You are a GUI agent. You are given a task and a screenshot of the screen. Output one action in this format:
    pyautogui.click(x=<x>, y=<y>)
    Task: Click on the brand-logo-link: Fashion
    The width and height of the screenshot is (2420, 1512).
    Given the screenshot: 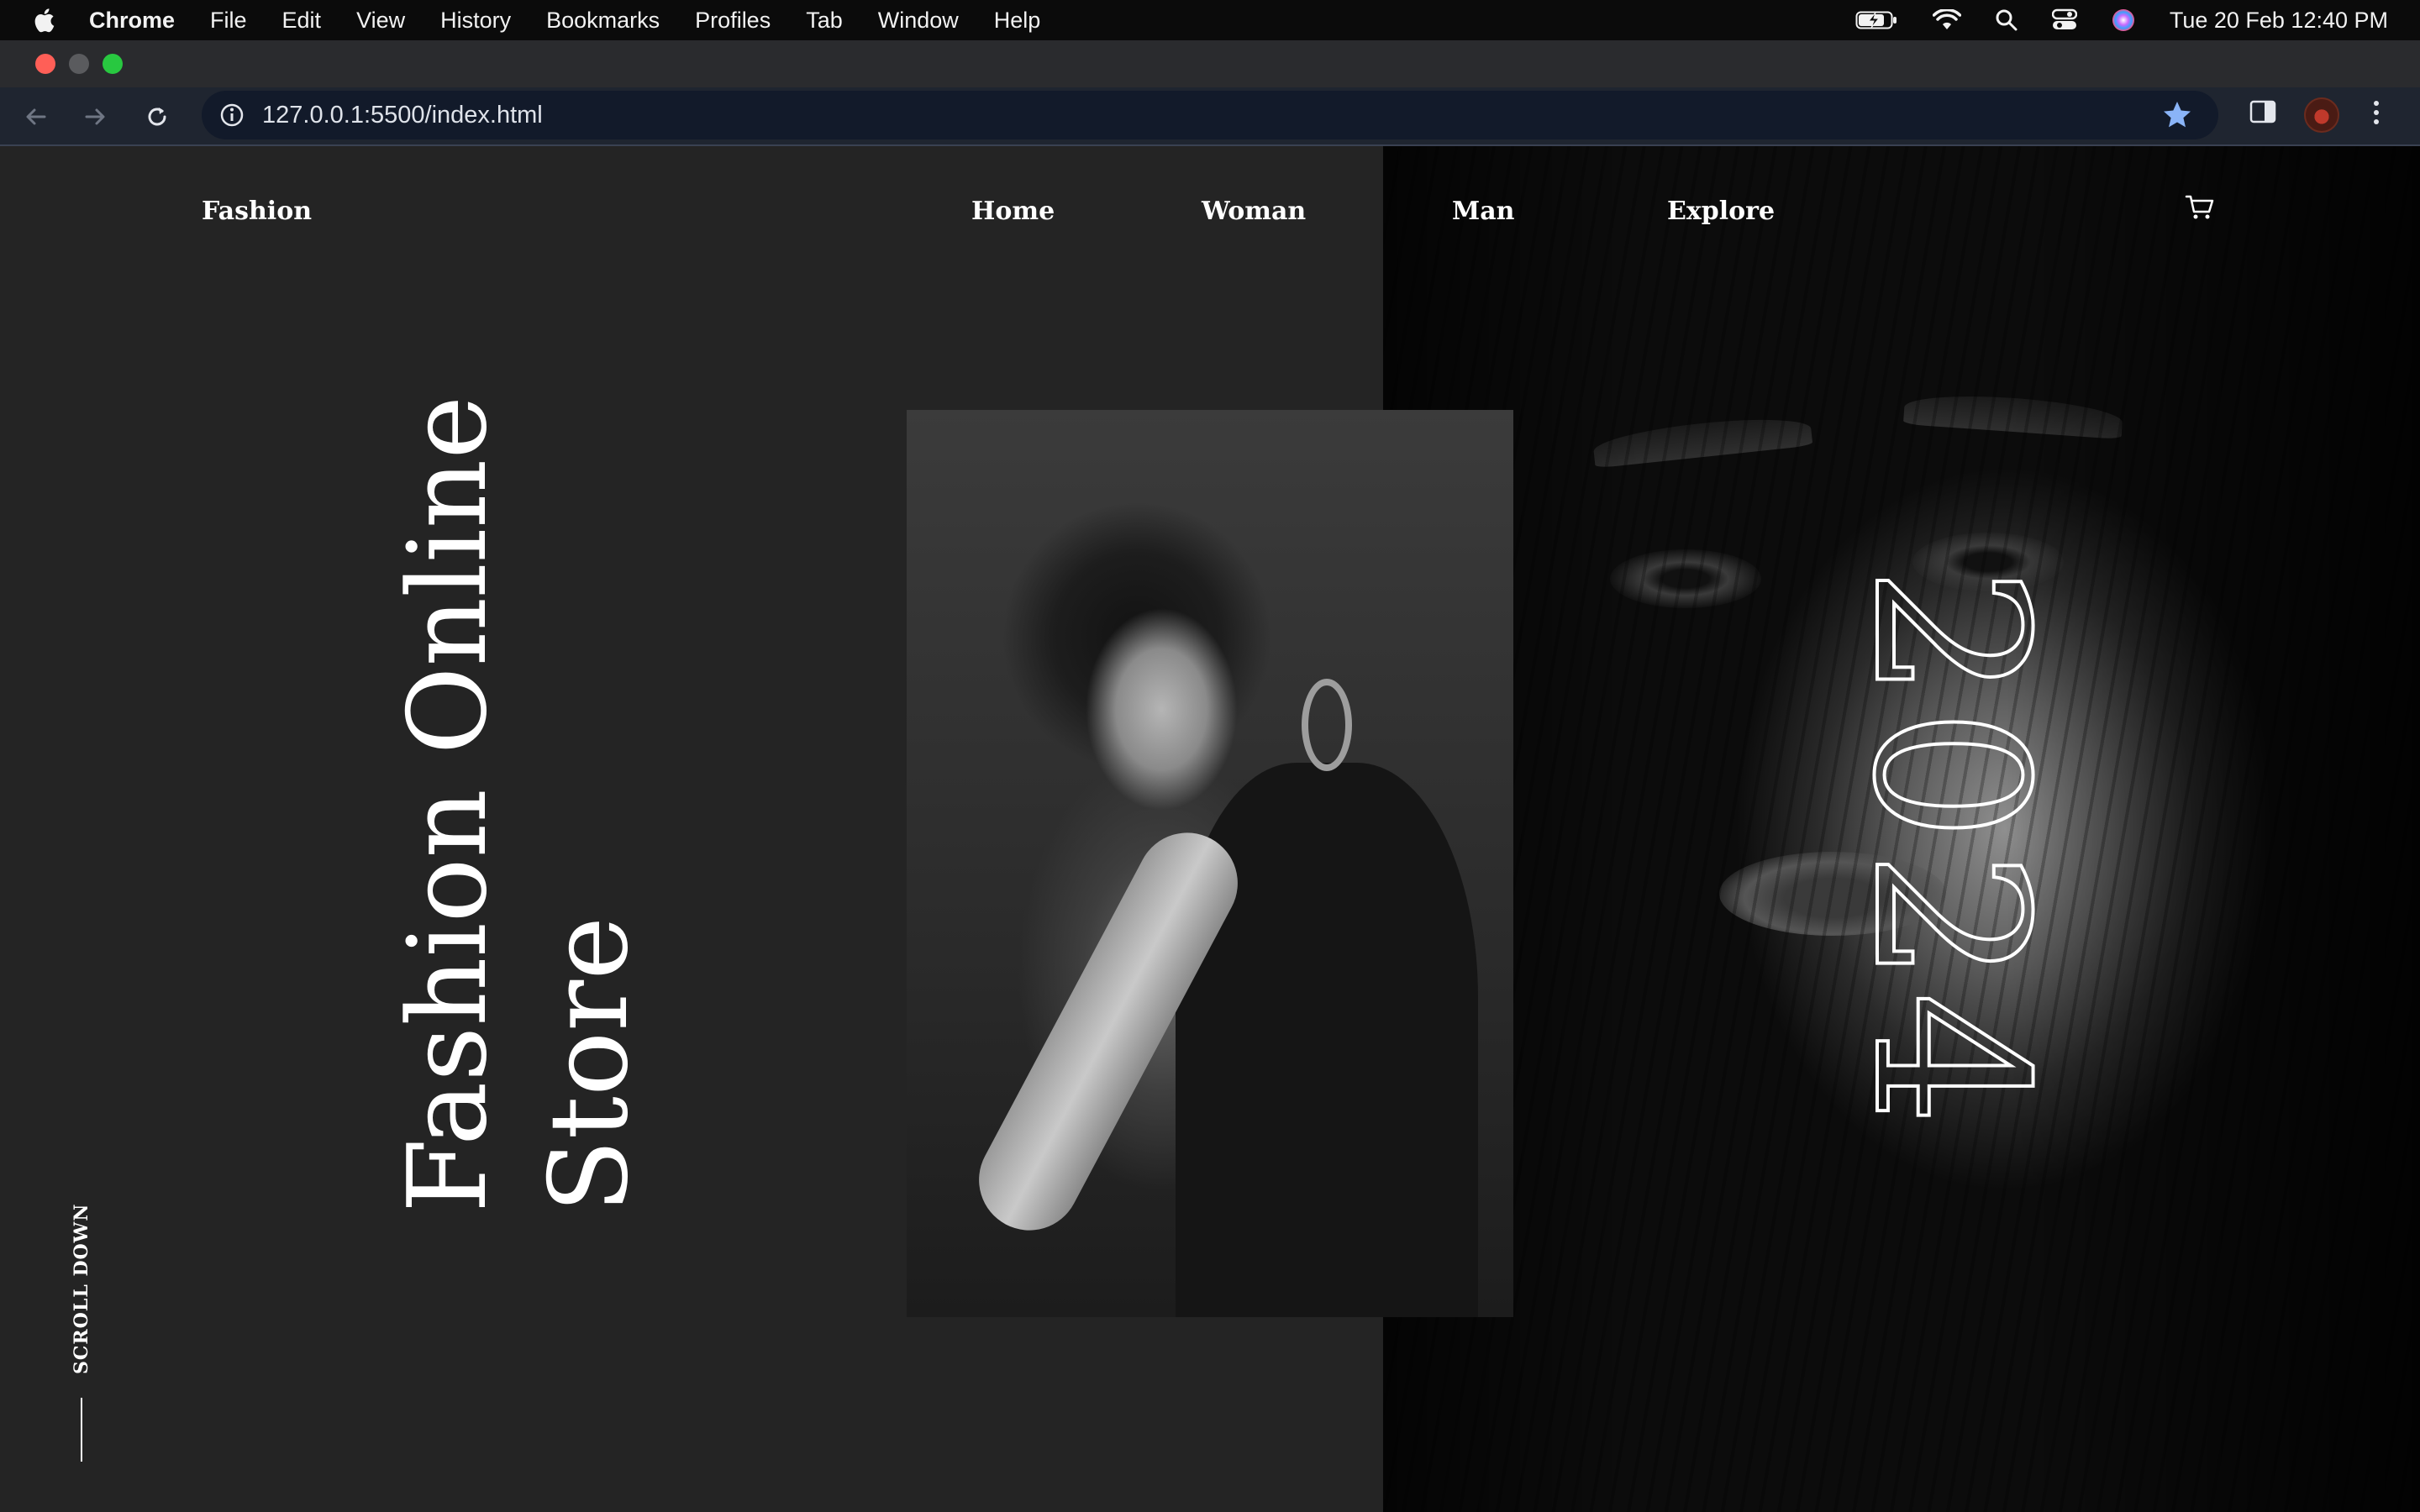 What is the action you would take?
    pyautogui.click(x=257, y=211)
    